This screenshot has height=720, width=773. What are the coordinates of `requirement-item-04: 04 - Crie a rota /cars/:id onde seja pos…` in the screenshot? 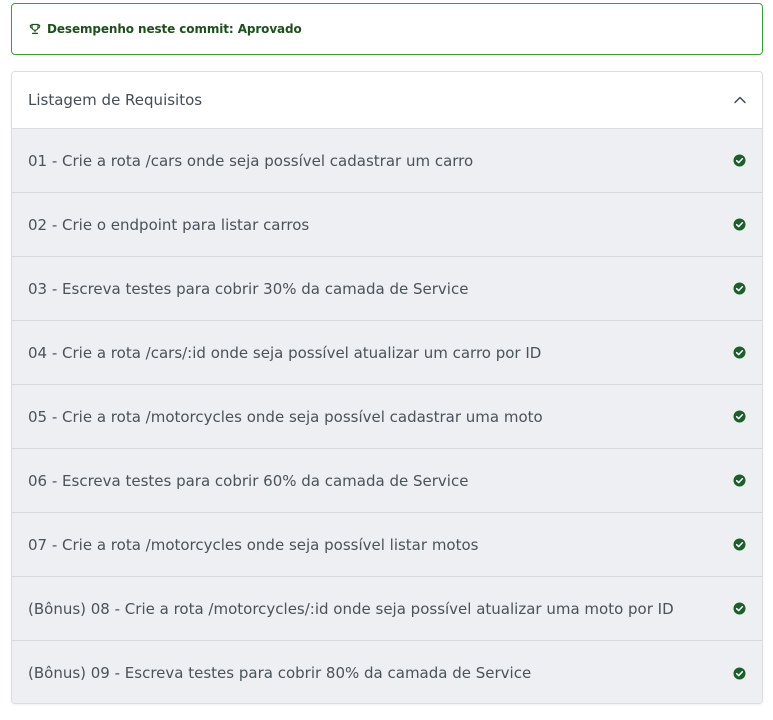 It's located at (387, 353).